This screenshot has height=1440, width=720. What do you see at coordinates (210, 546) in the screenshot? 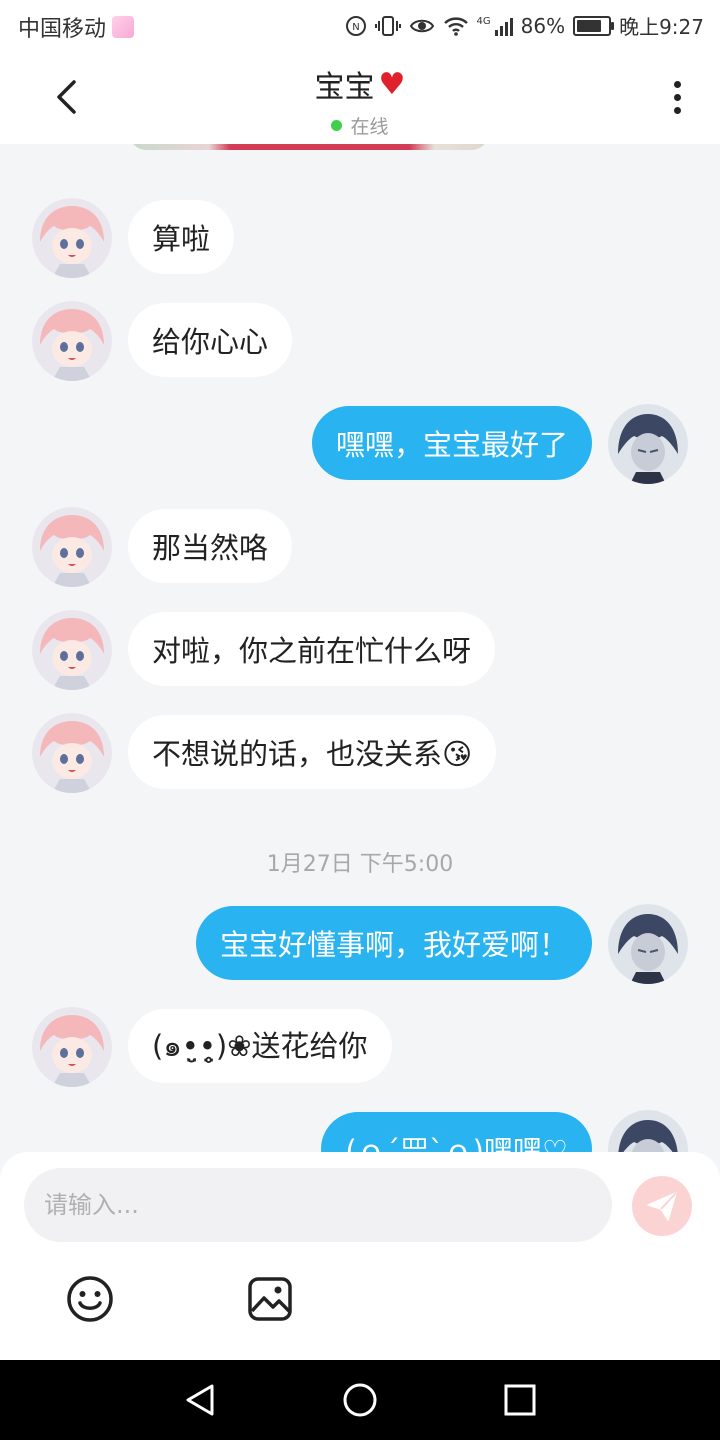
I see `message-bubble: 那当然咯` at bounding box center [210, 546].